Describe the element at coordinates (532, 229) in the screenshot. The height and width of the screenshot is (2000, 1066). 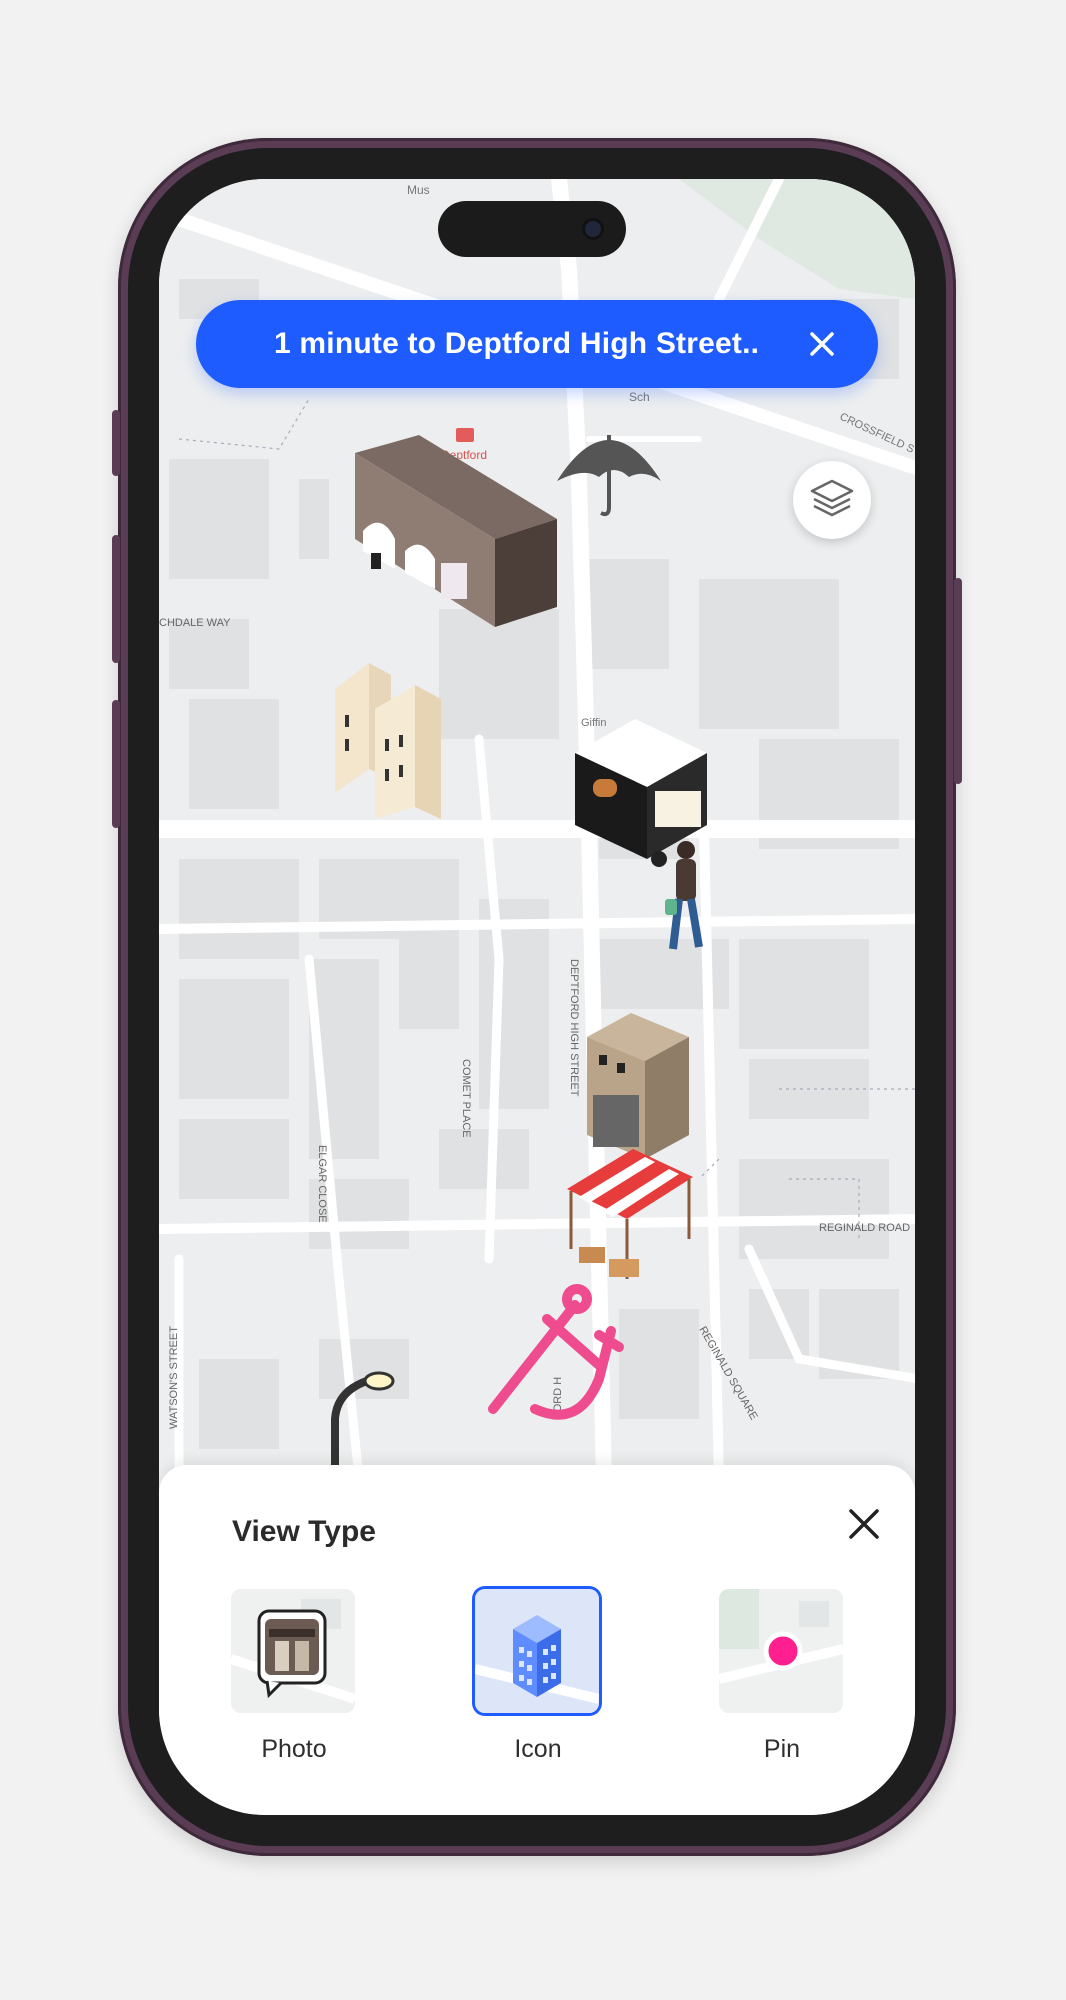
I see `dynamic-island` at that location.